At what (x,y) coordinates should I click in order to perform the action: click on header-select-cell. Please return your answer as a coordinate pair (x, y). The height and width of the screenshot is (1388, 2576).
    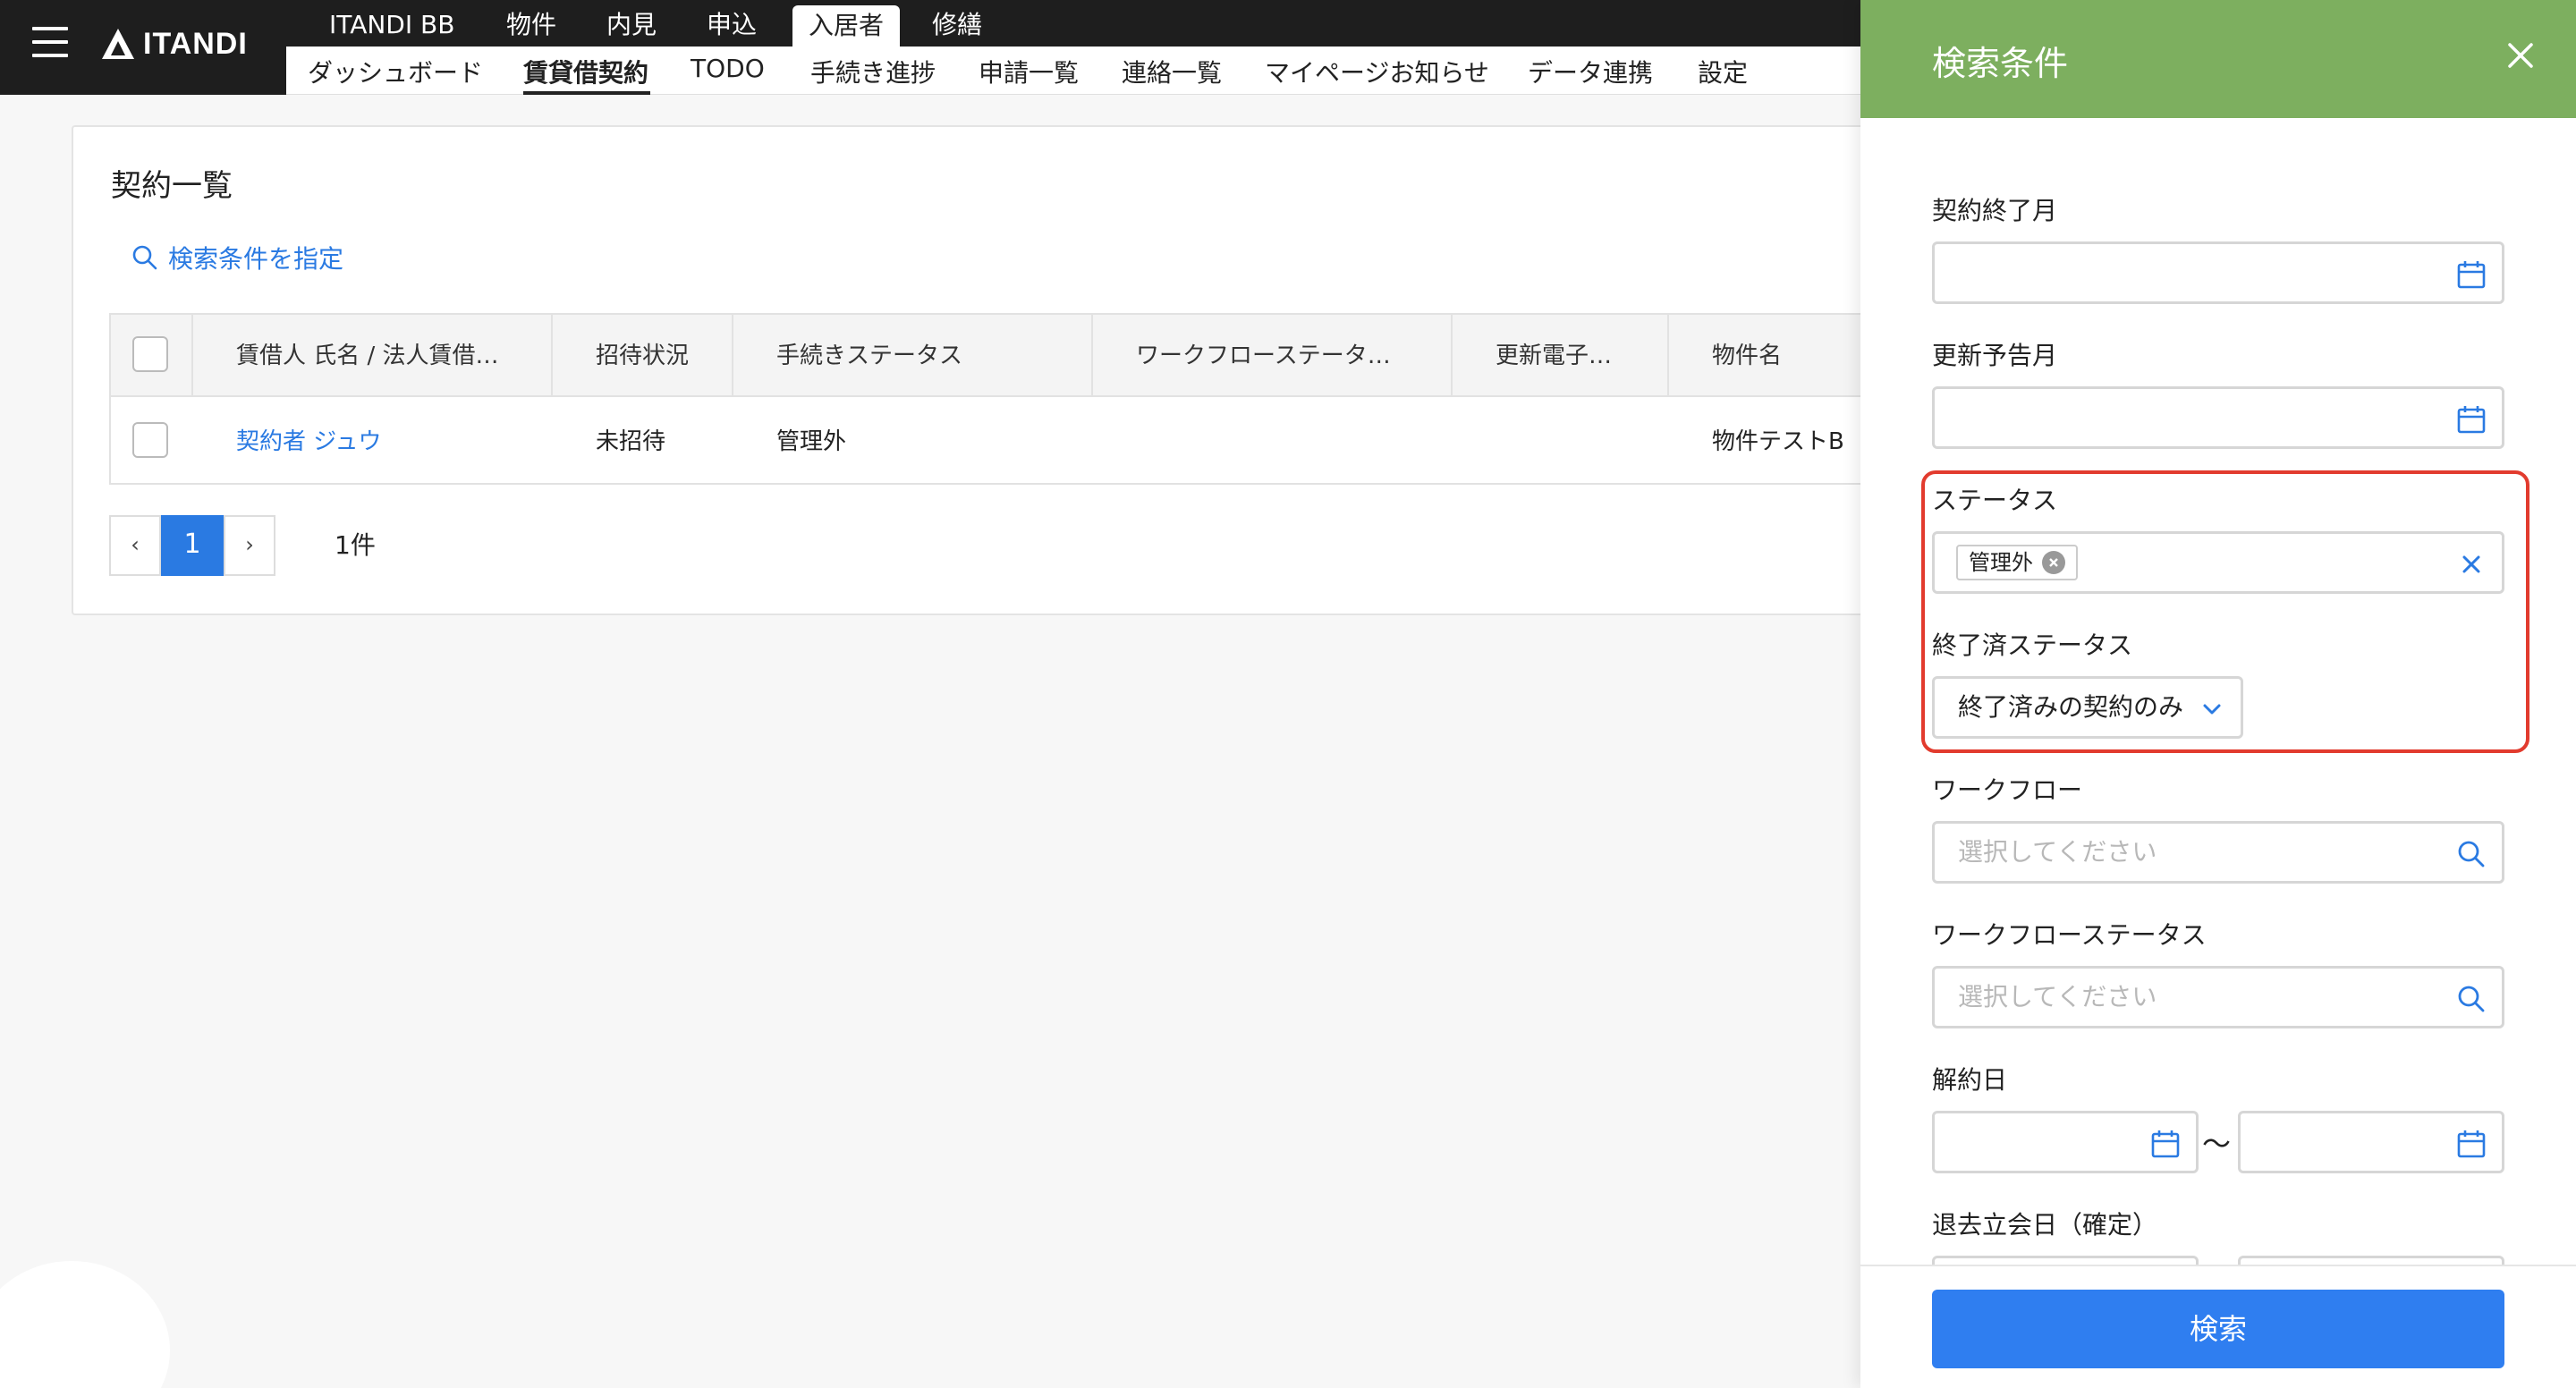
    Looking at the image, I should click on (152, 356).